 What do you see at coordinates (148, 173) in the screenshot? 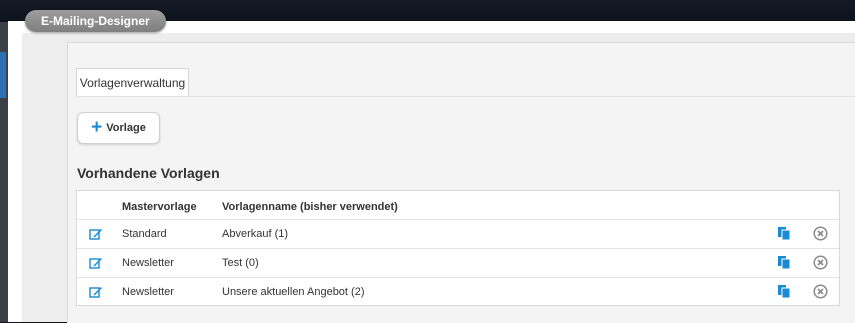
I see `section-title: Vorhandene Vorlagen` at bounding box center [148, 173].